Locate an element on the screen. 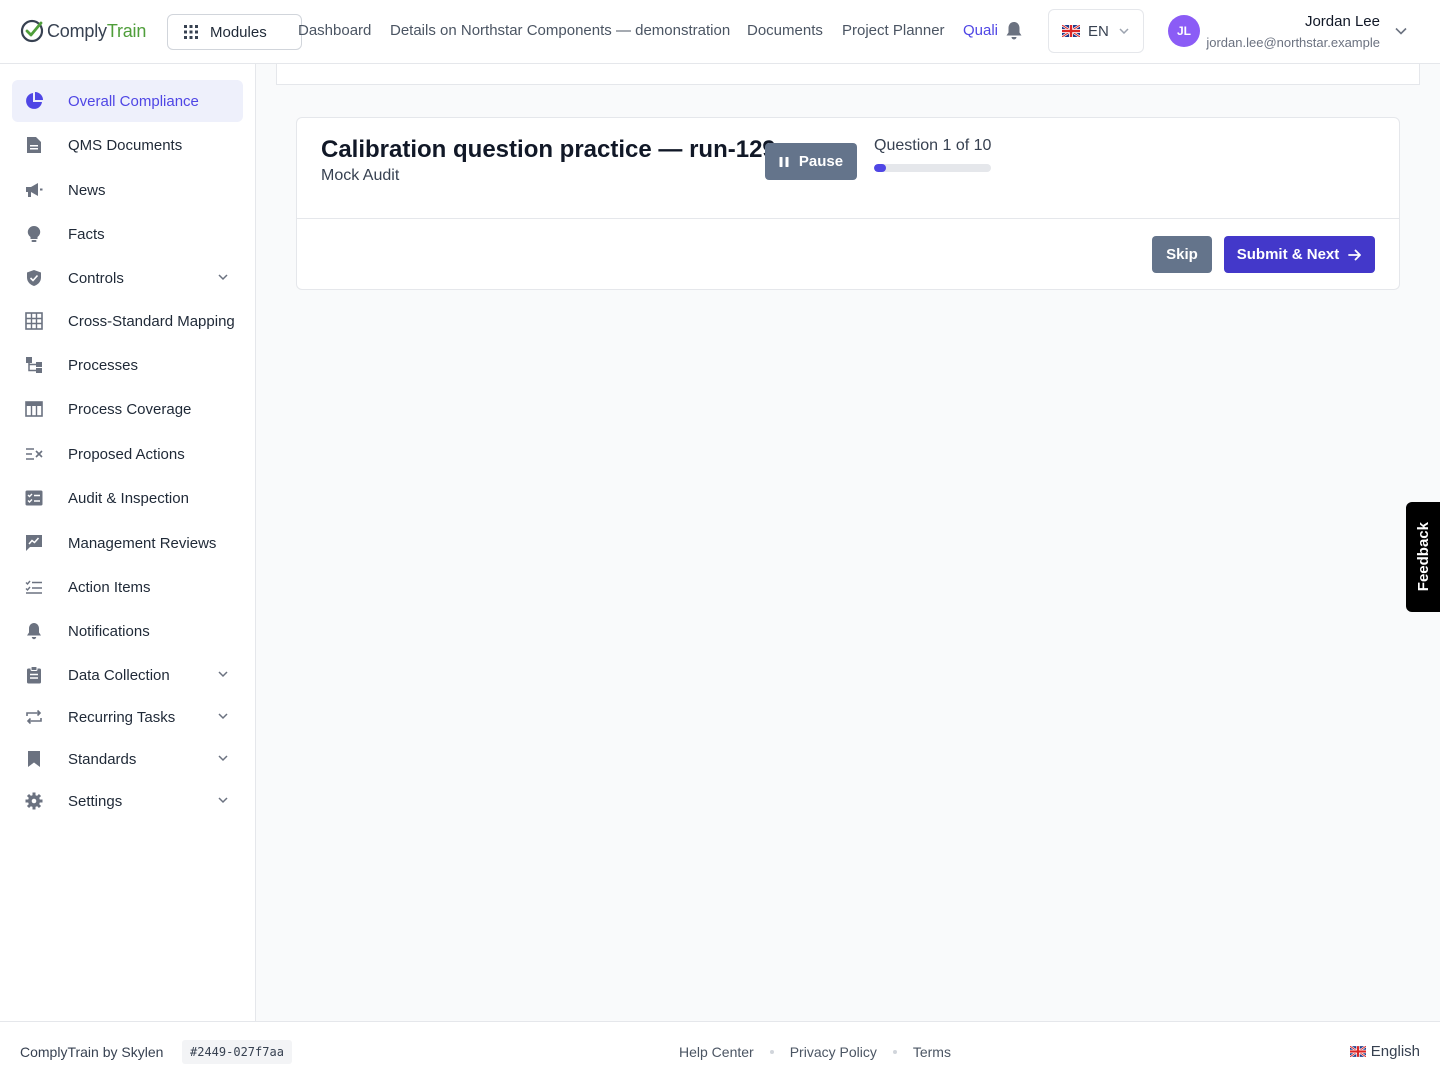  sidebar-item-processes: Processes is located at coordinates (127, 365).